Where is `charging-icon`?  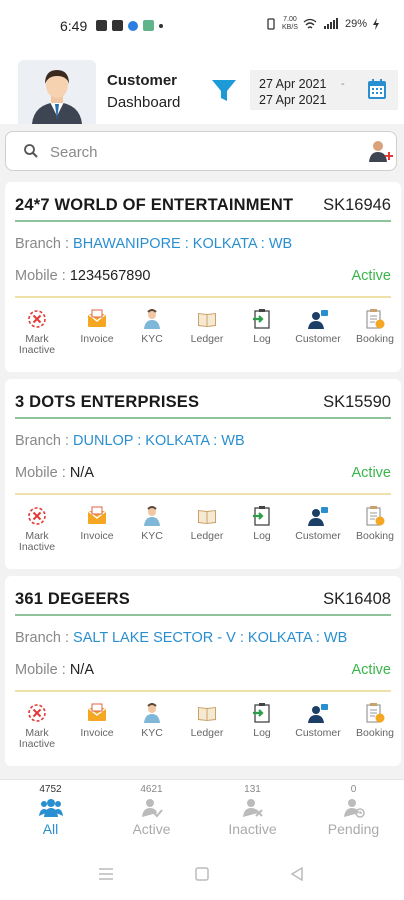
charging-icon is located at coordinates (376, 24).